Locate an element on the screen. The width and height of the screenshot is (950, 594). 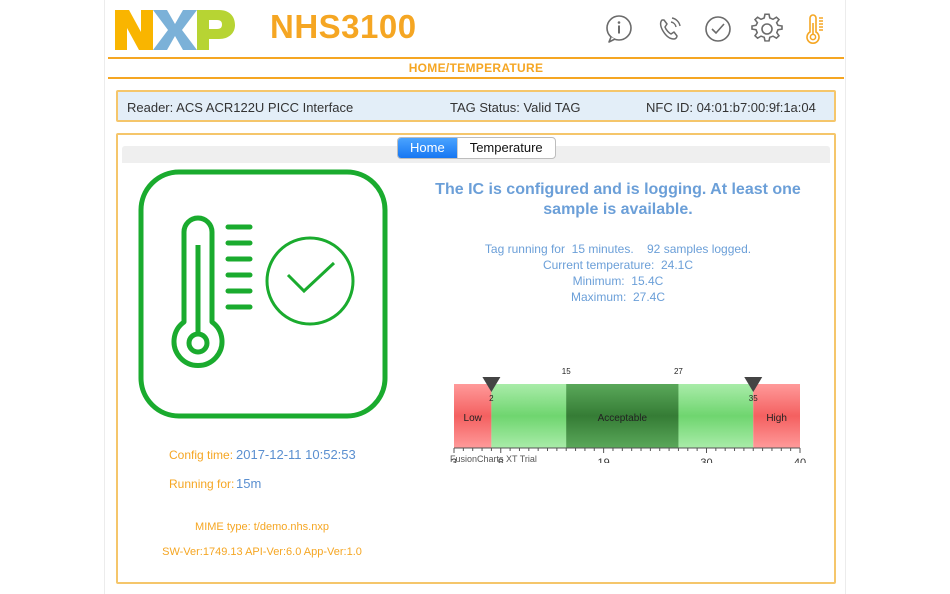
breadcrumb: HOME/TEMPERATURE is located at coordinates (476, 68).